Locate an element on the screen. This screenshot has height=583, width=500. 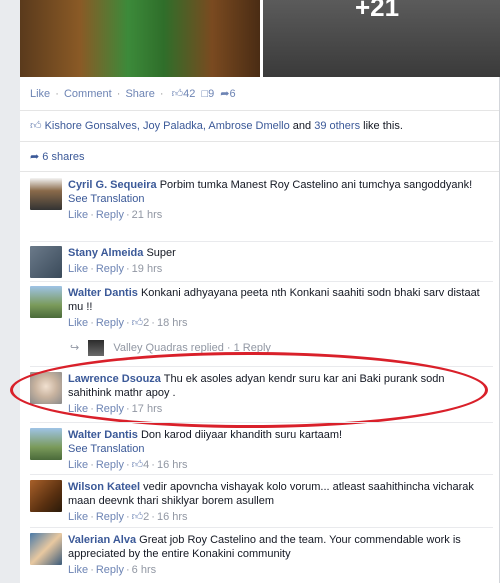
likes-suffix: like this. is located at coordinates (381, 126).